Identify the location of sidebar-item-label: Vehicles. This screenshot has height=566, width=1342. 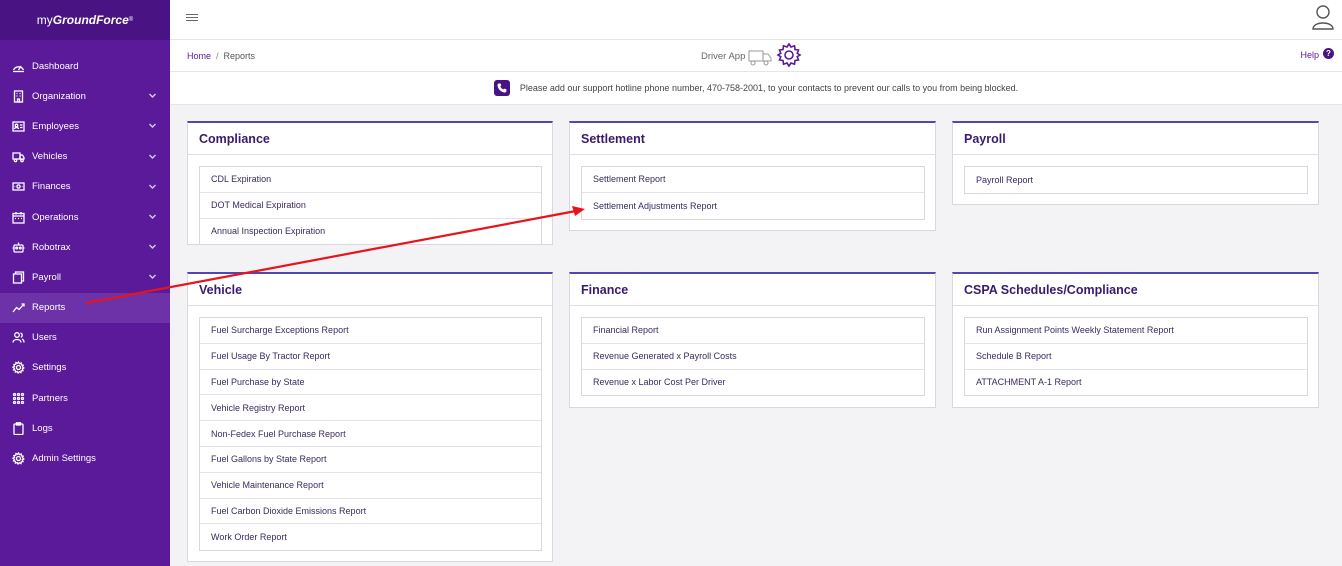
(50, 157).